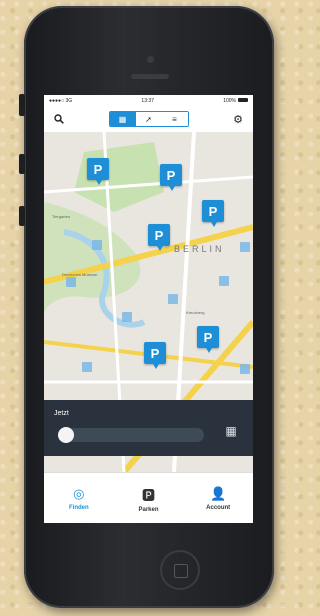 This screenshot has height=616, width=320. What do you see at coordinates (61, 100) in the screenshot?
I see `carrier-label: ●●●●○ 3G` at bounding box center [61, 100].